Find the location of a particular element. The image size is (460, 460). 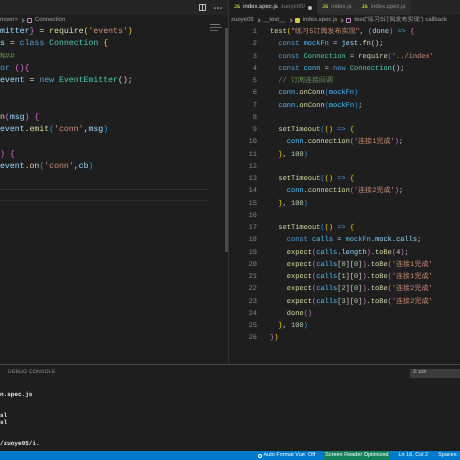

minimap-drawing is located at coordinates (216, 28).